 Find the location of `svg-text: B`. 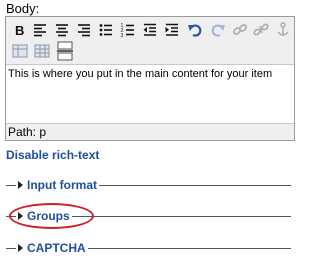

svg-text: B is located at coordinates (19, 30).